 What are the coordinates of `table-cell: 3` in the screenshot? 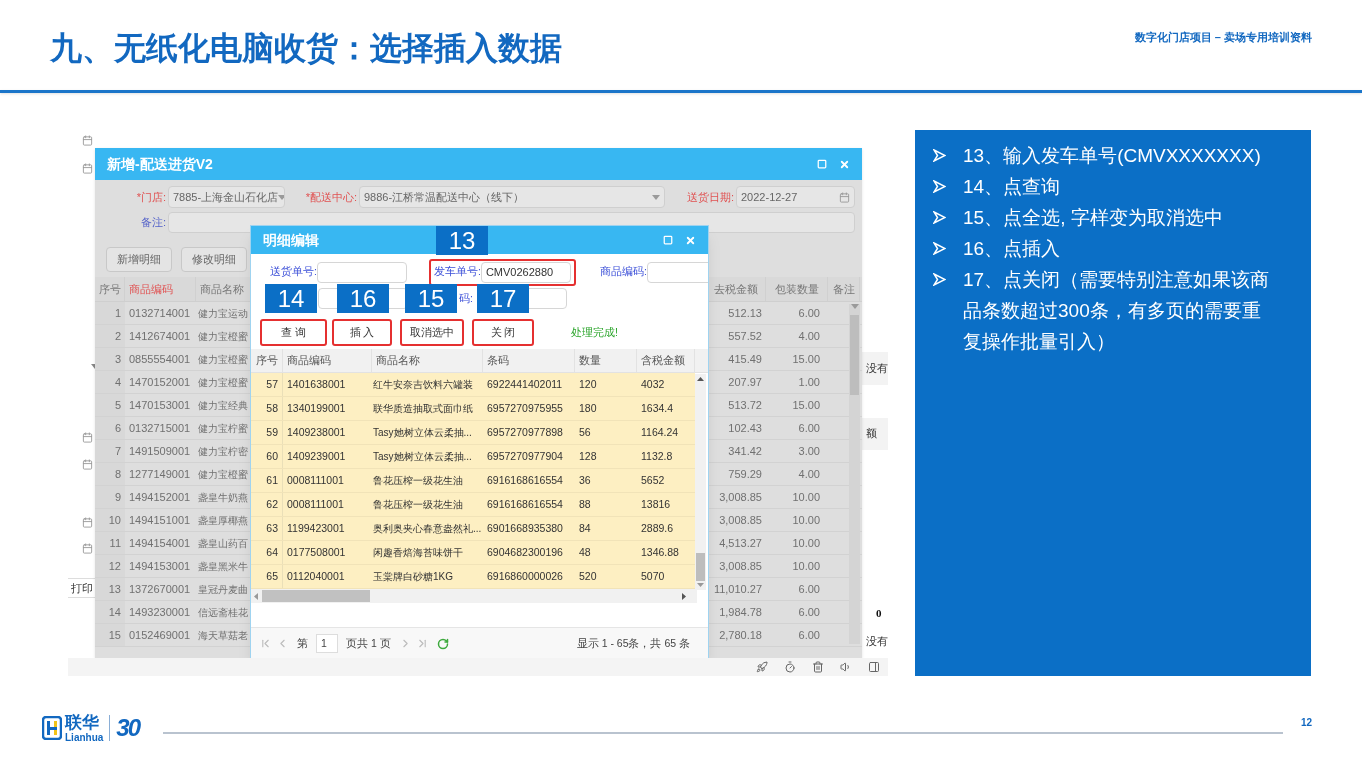 It's located at (110, 359).